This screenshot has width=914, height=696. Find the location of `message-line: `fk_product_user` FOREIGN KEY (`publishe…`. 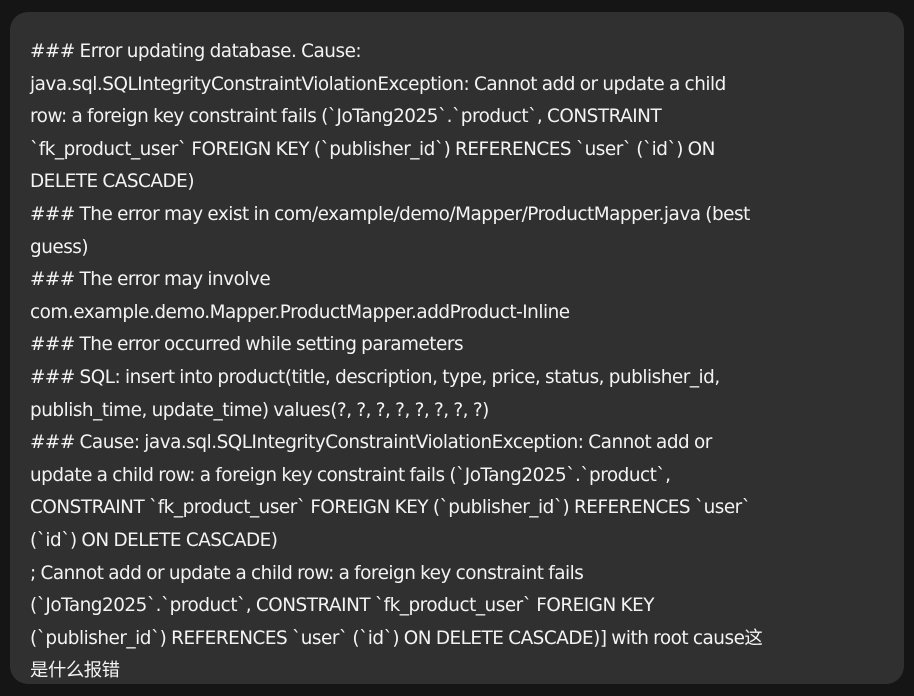

message-line: `fk_product_user` FOREIGN KEY (`publishe… is located at coordinates (372, 149).